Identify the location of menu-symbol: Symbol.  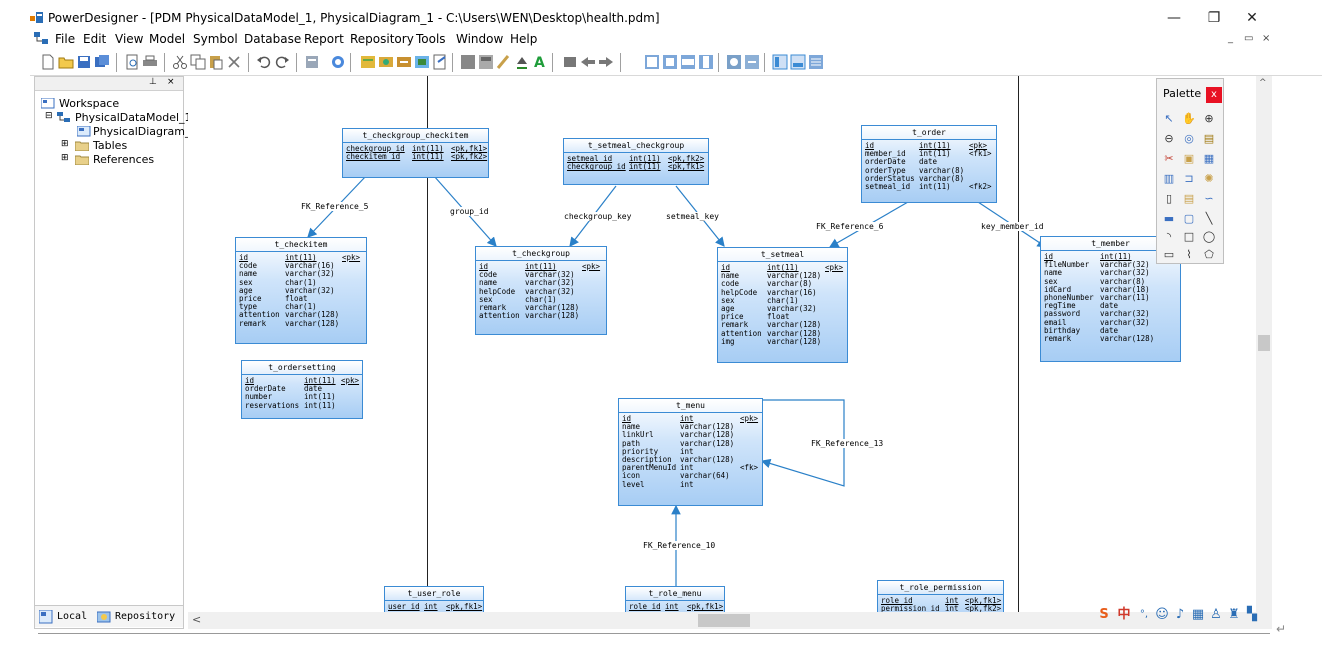
(215, 39).